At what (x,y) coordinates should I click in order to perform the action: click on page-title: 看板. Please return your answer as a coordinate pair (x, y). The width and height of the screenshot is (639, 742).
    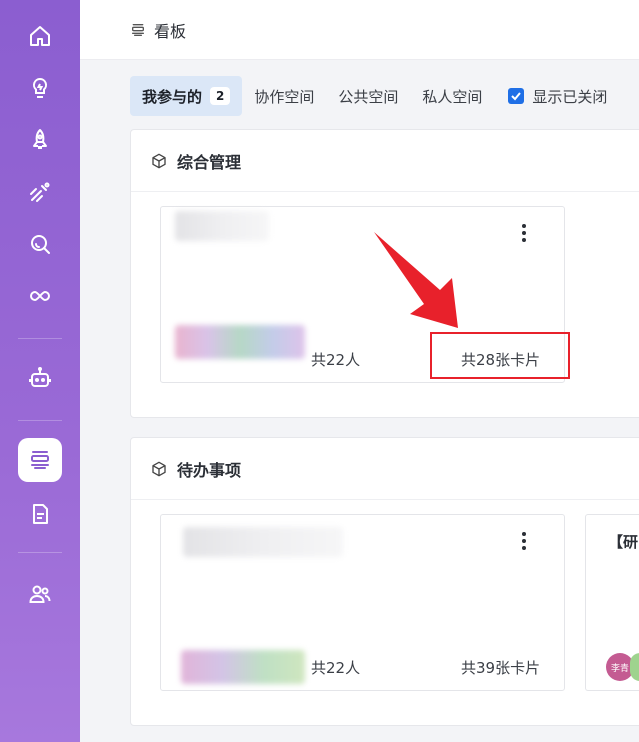
    Looking at the image, I should click on (170, 31).